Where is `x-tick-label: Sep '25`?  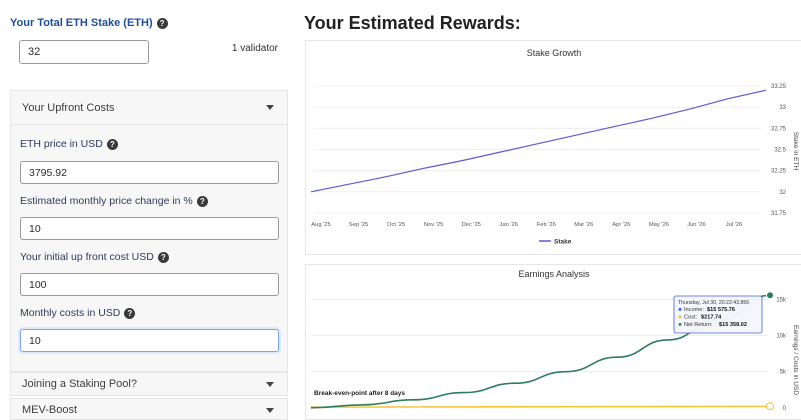 x-tick-label: Sep '25 is located at coordinates (358, 225).